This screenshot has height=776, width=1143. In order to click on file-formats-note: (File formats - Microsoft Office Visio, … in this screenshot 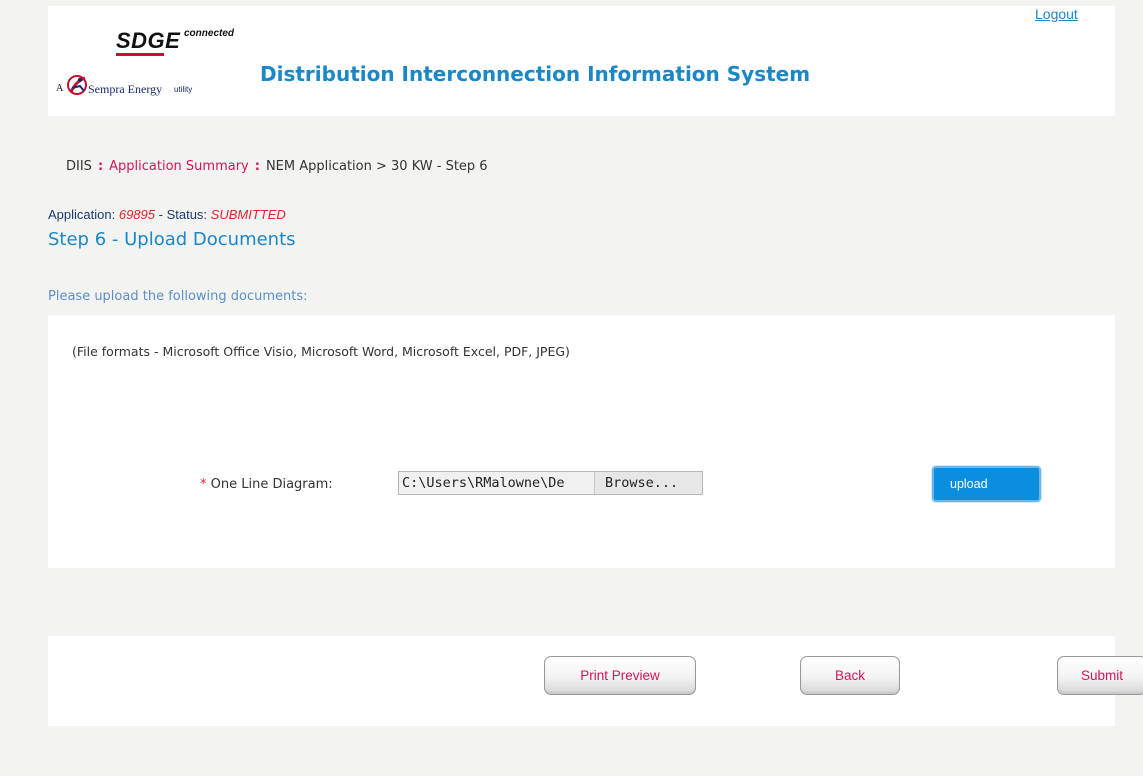, I will do `click(321, 351)`.